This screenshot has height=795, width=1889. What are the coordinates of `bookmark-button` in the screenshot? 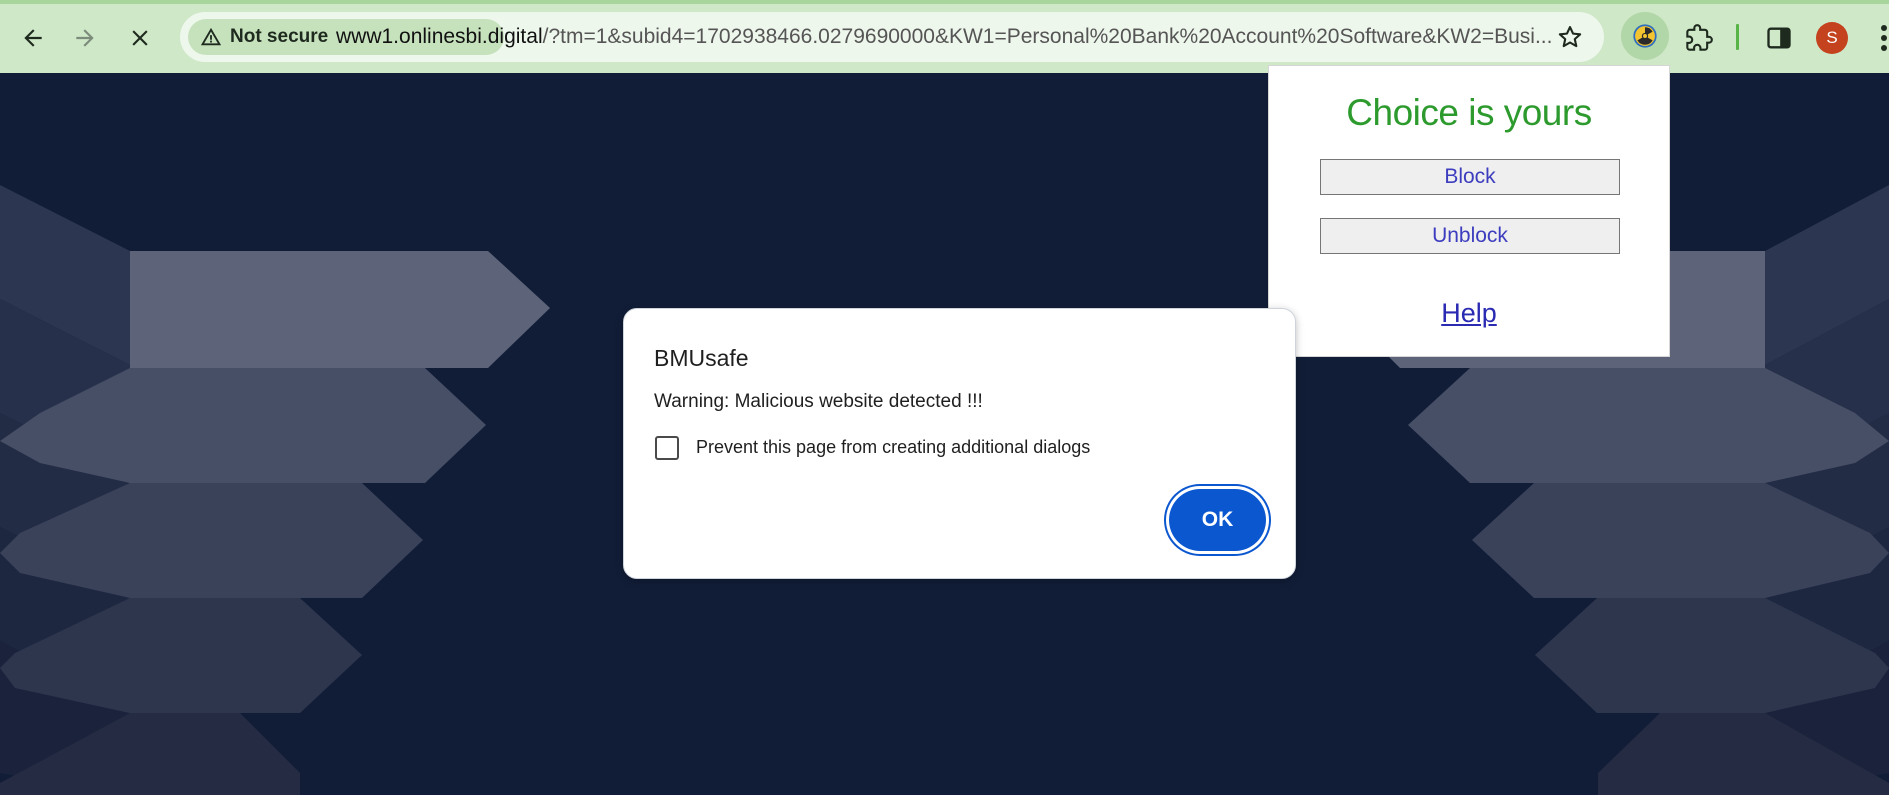 It's located at (1570, 37).